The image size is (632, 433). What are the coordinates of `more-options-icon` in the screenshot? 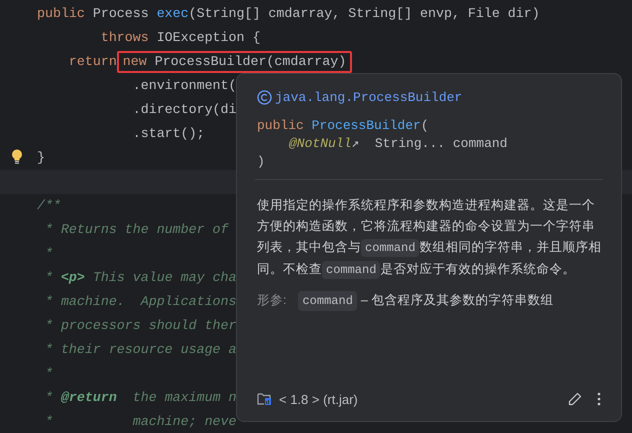 It's located at (599, 399).